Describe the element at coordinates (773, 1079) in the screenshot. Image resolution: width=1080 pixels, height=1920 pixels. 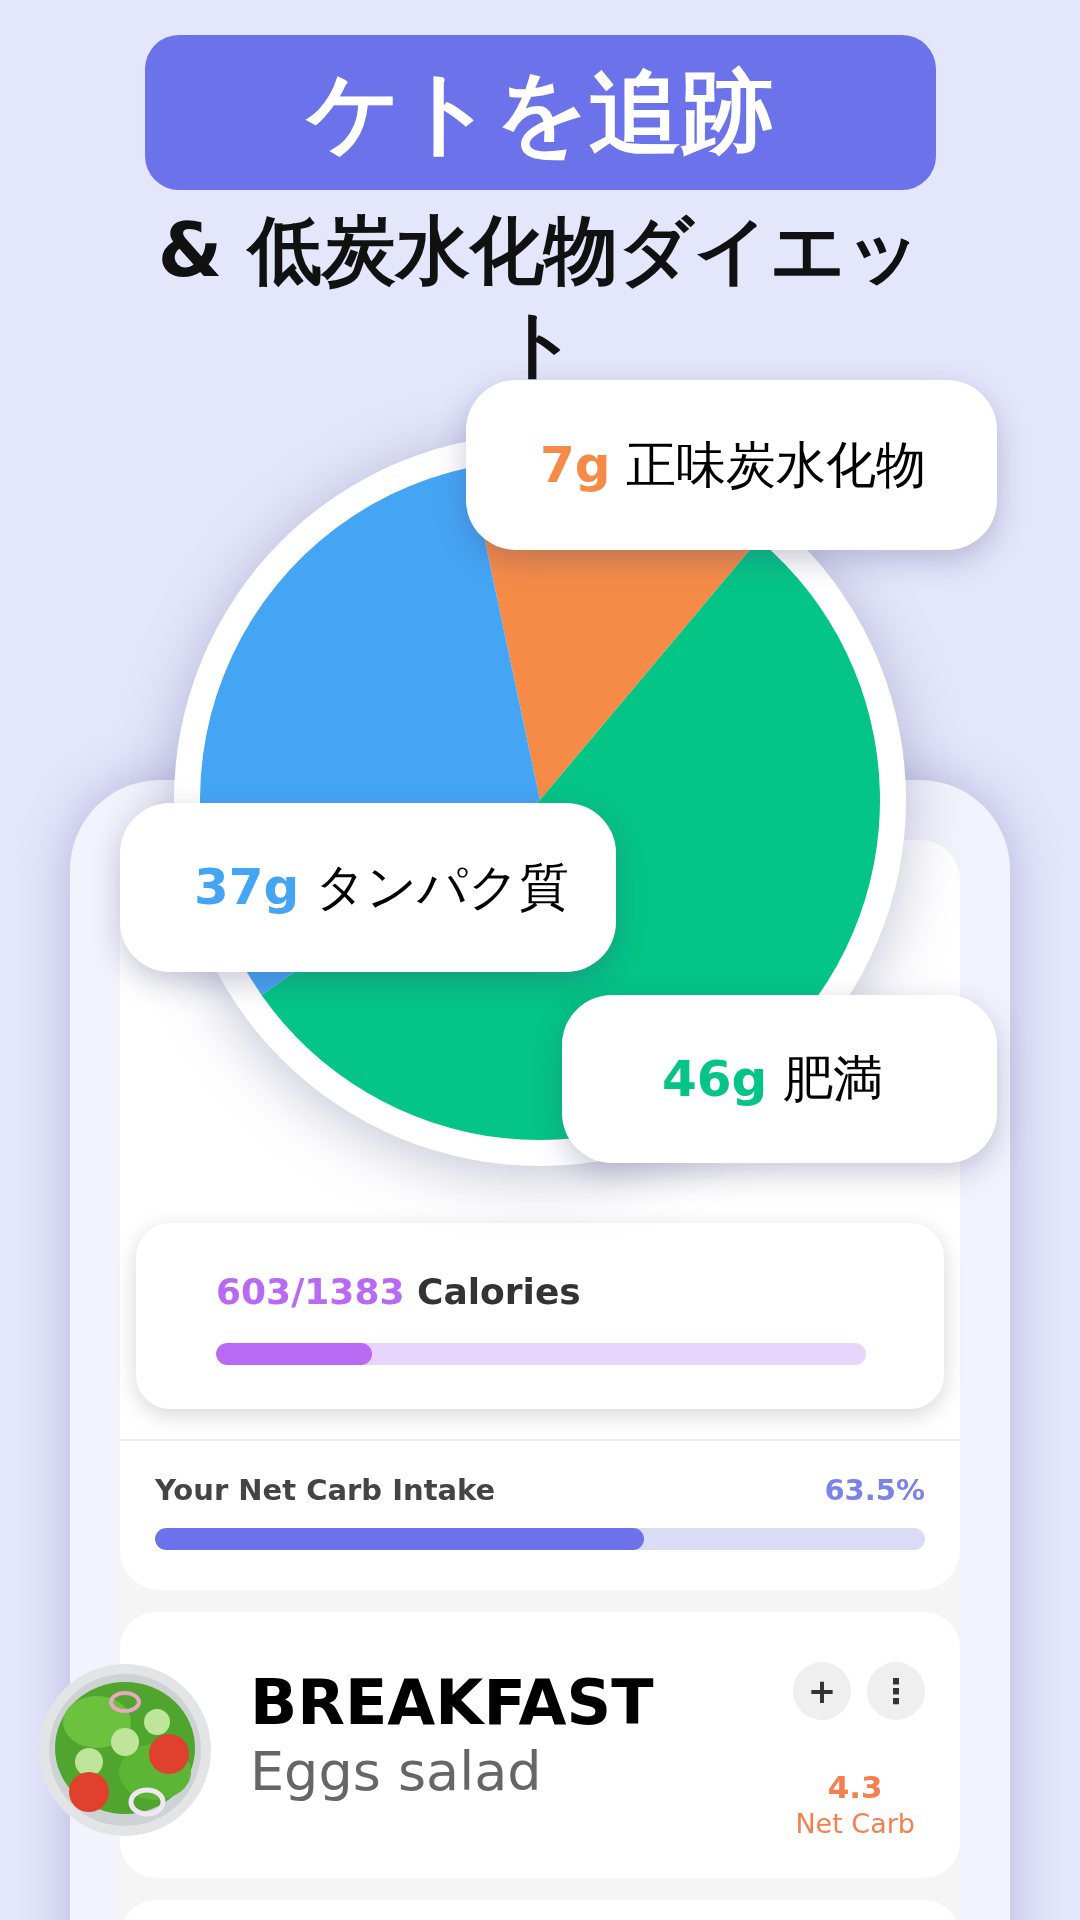
I see `macro-text: 46g 肥満` at that location.